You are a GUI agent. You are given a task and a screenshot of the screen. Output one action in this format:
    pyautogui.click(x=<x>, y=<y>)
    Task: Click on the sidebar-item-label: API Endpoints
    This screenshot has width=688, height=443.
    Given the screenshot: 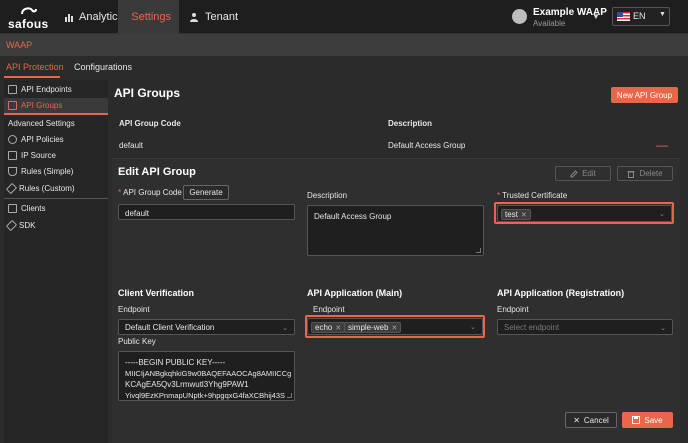 What is the action you would take?
    pyautogui.click(x=46, y=89)
    